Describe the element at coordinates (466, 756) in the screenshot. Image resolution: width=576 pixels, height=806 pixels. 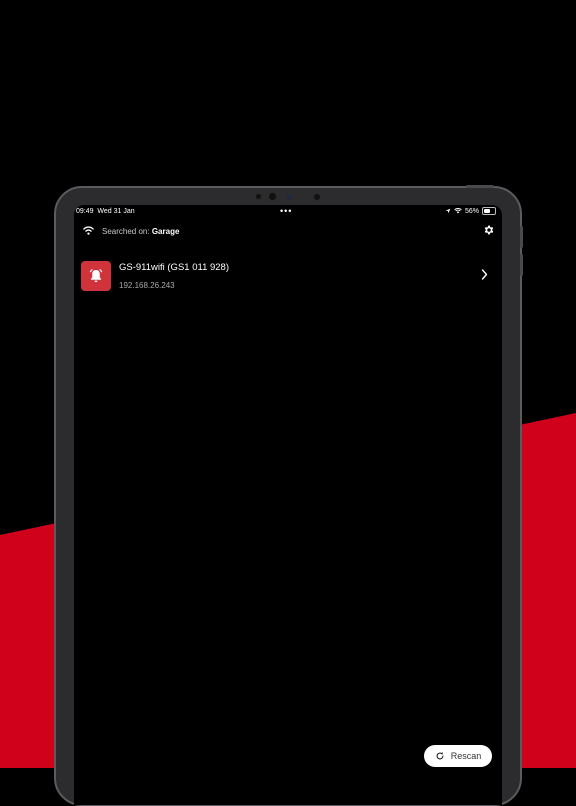
I see `rescan-label: Rescan` at that location.